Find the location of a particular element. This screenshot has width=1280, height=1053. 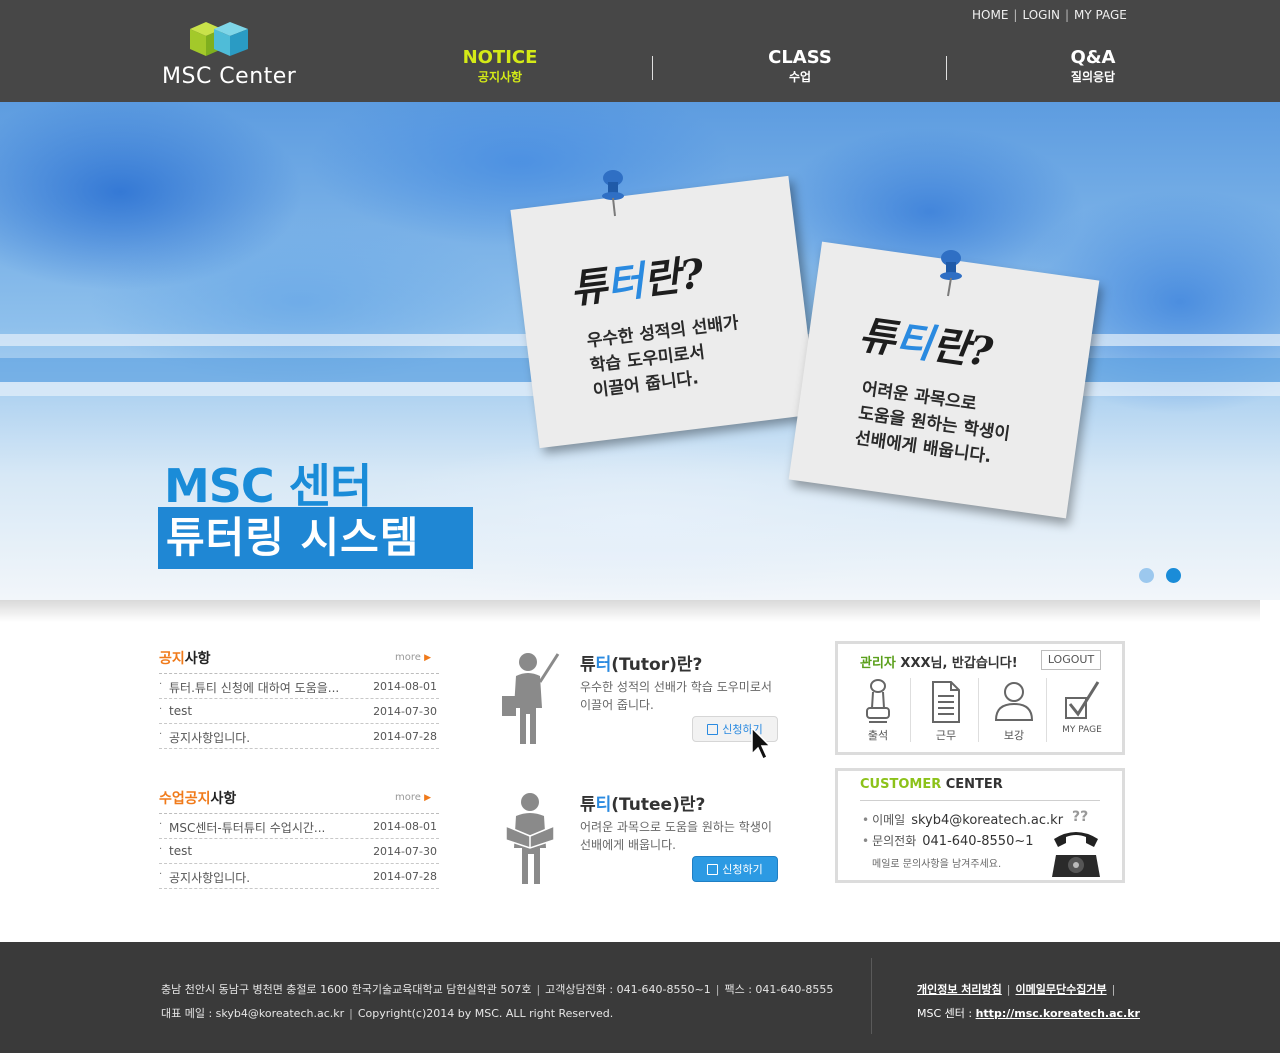

nav-label-en: NOTICE is located at coordinates (500, 57).